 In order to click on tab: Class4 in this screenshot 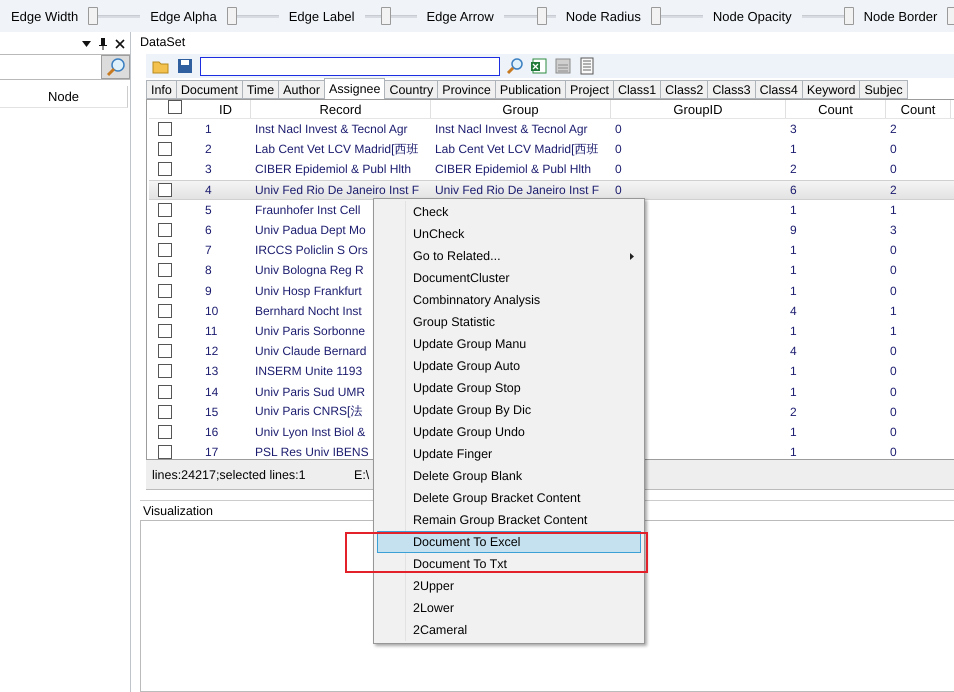, I will do `click(778, 89)`.